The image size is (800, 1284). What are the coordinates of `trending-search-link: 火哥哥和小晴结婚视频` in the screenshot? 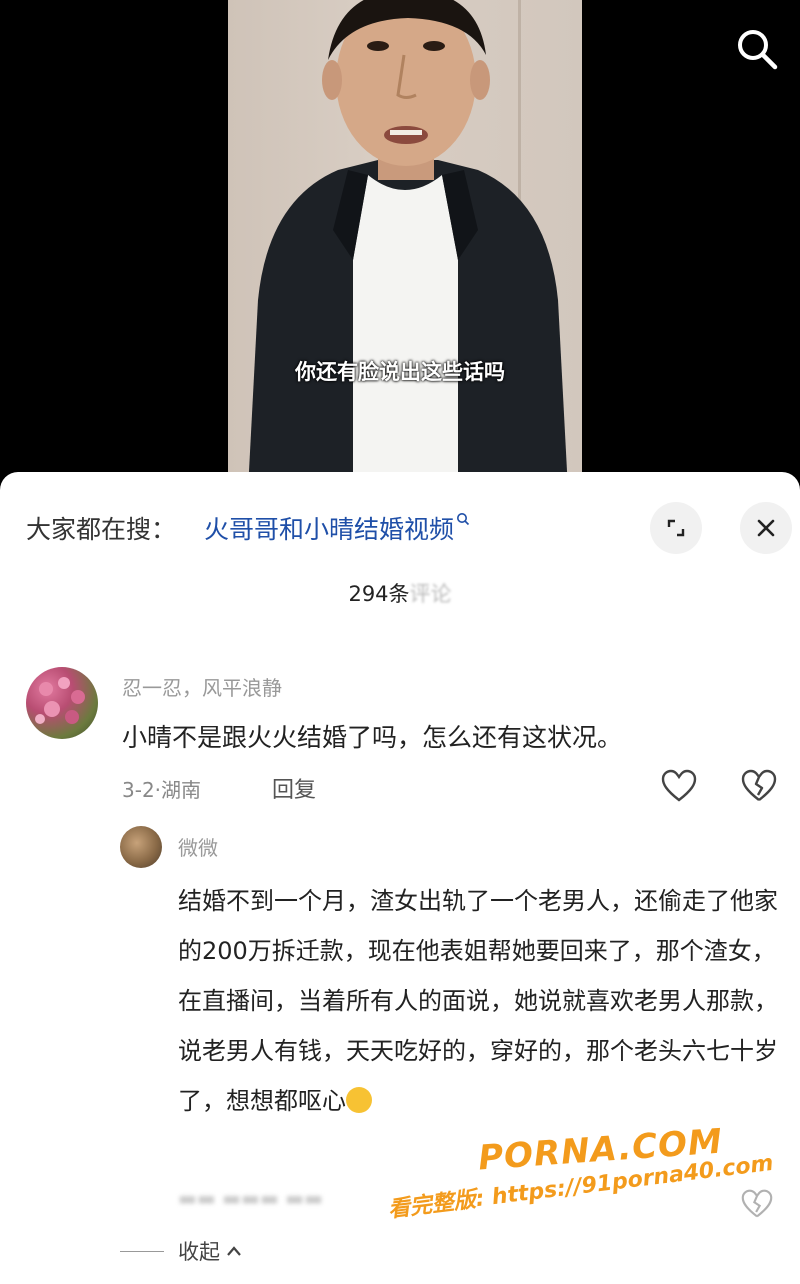 It's located at (337, 528).